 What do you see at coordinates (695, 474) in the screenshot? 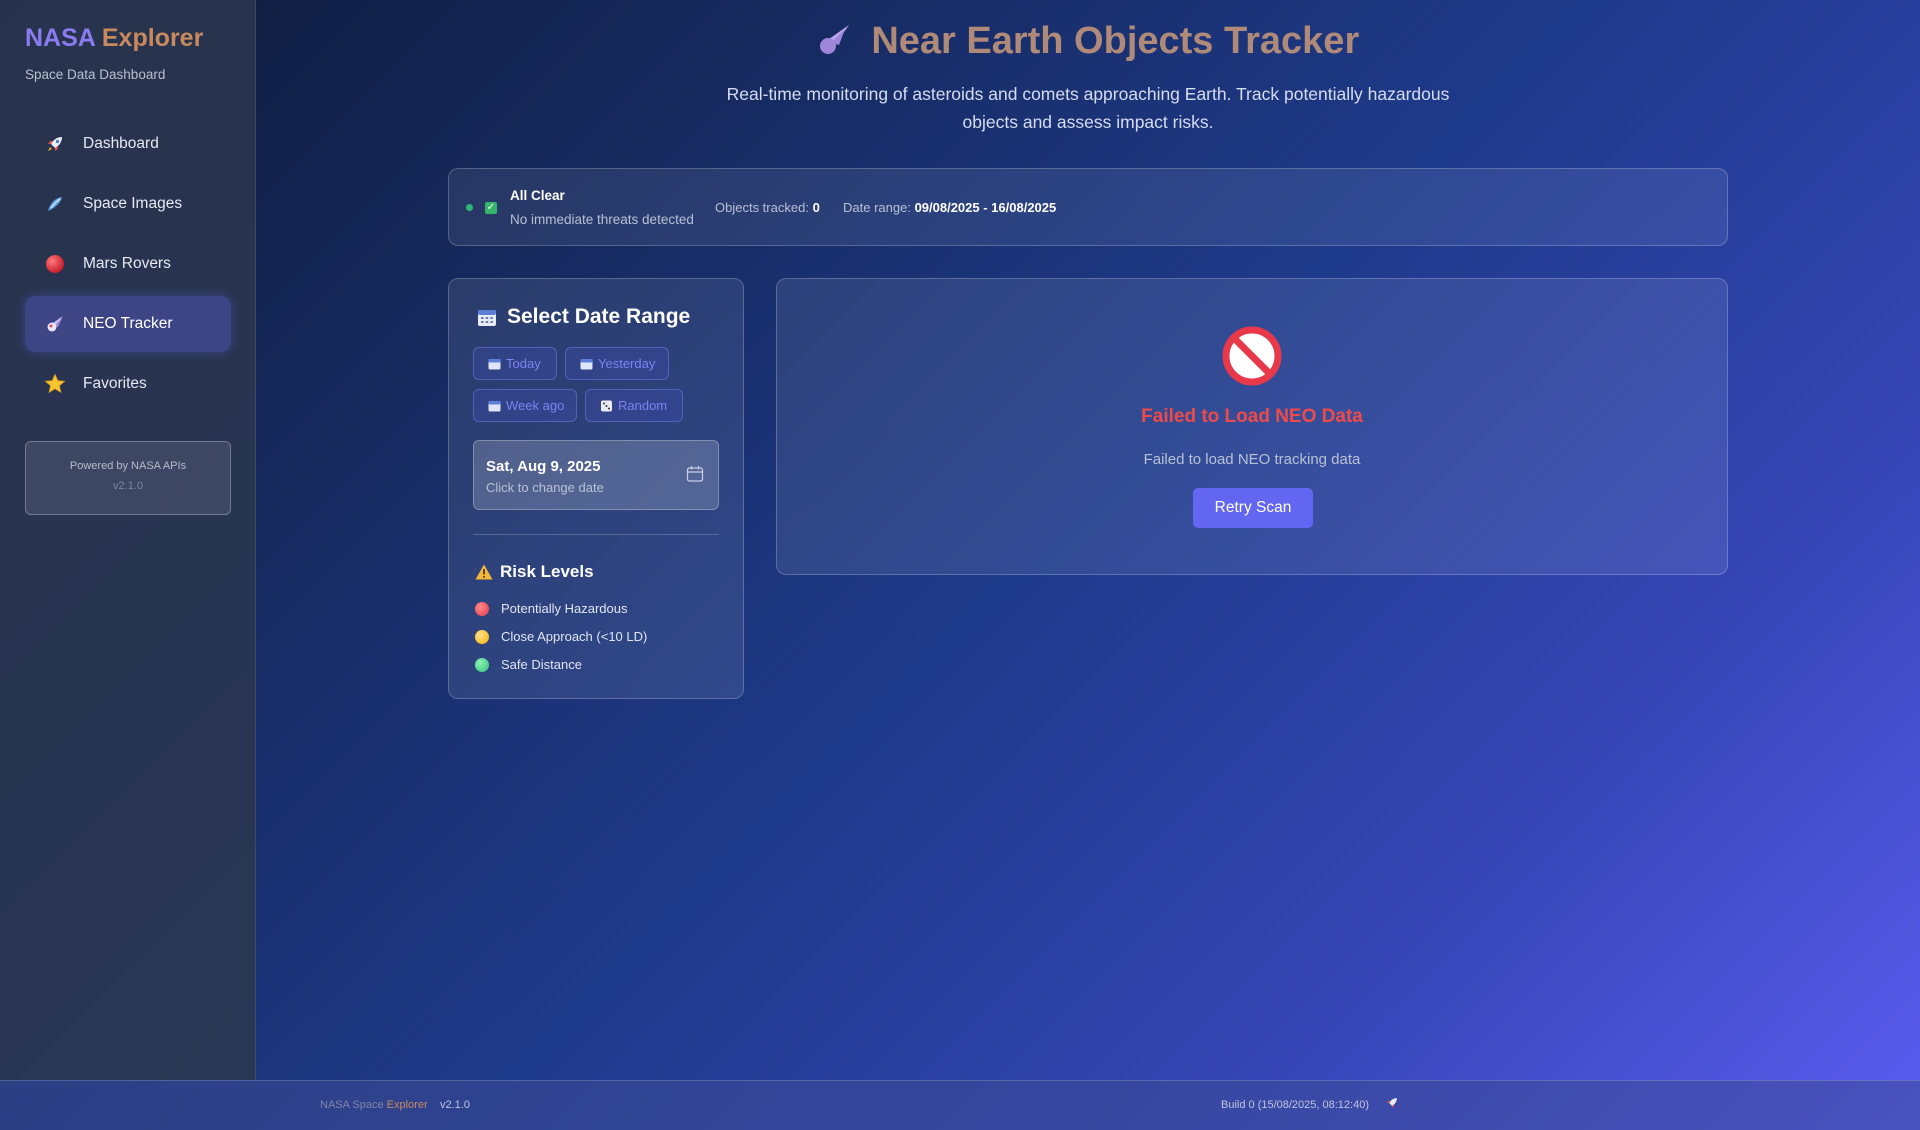
I see `calendar-outline-icon` at bounding box center [695, 474].